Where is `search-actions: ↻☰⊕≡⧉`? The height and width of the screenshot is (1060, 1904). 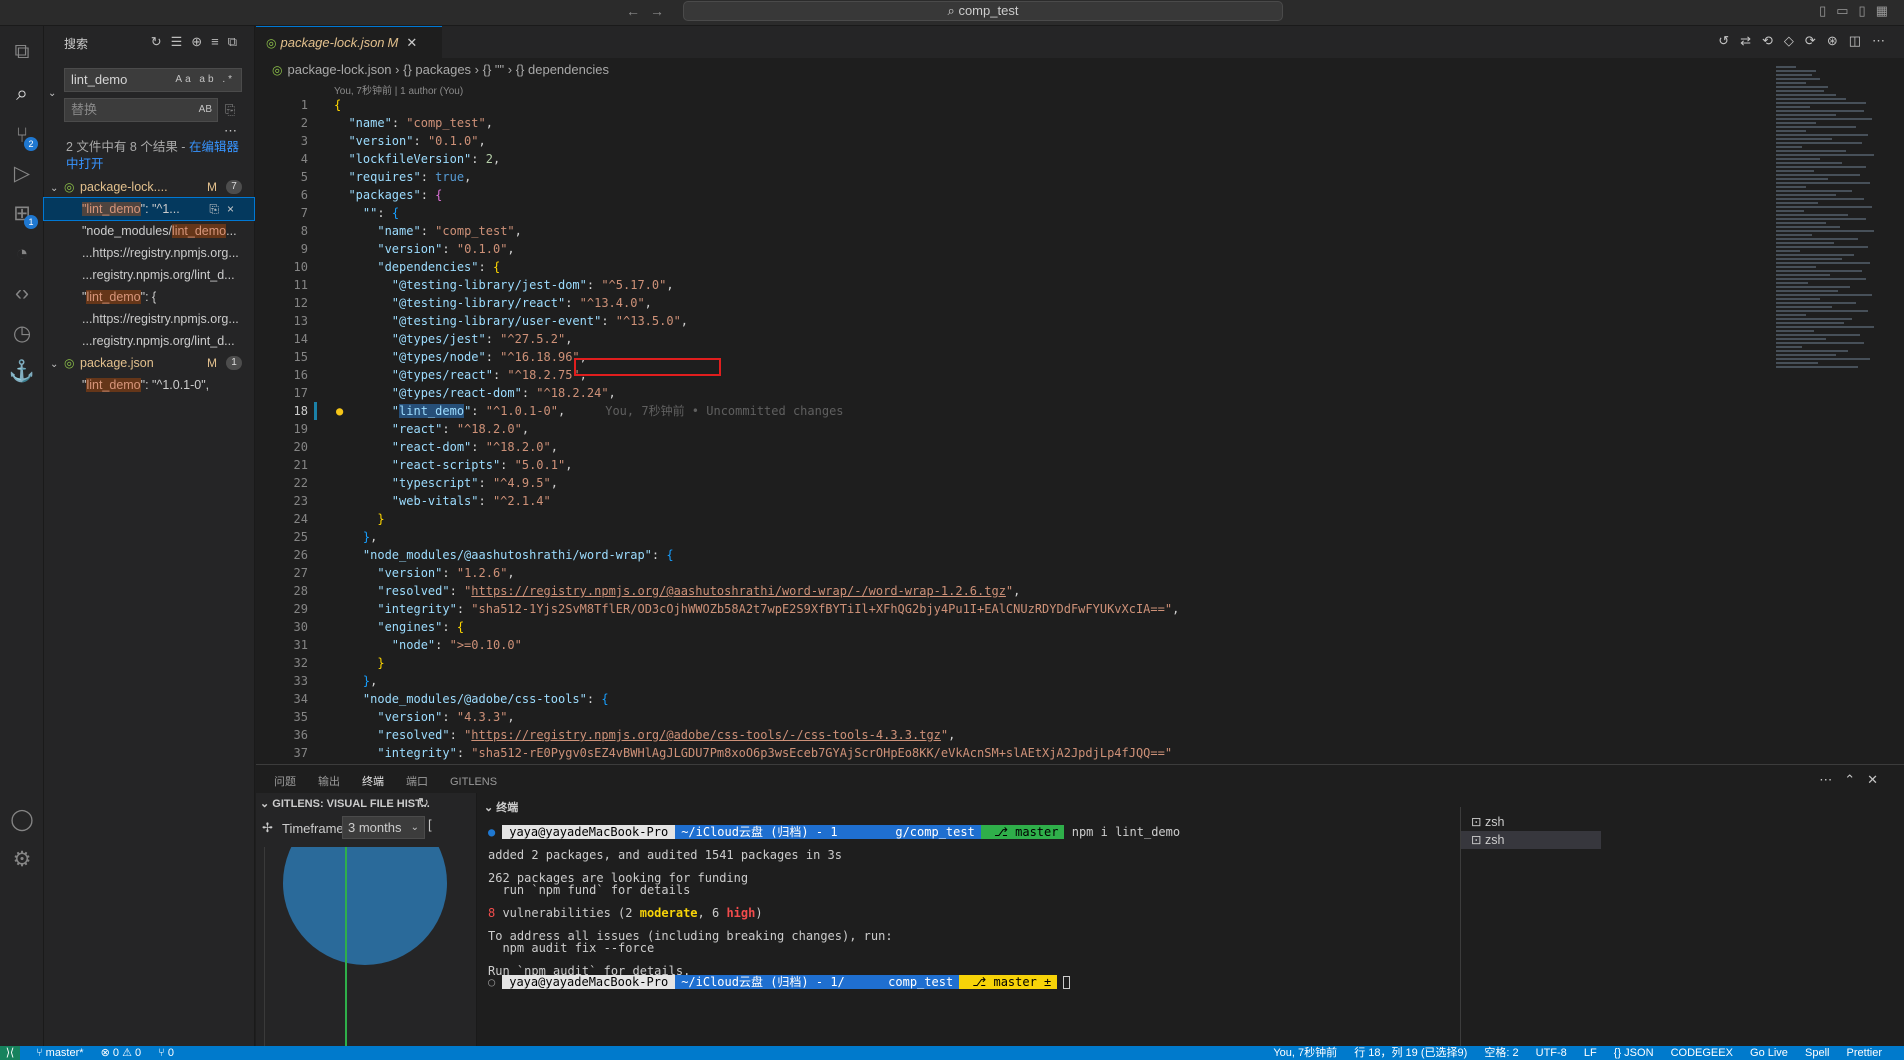 search-actions: ↻☰⊕≡⧉ is located at coordinates (198, 42).